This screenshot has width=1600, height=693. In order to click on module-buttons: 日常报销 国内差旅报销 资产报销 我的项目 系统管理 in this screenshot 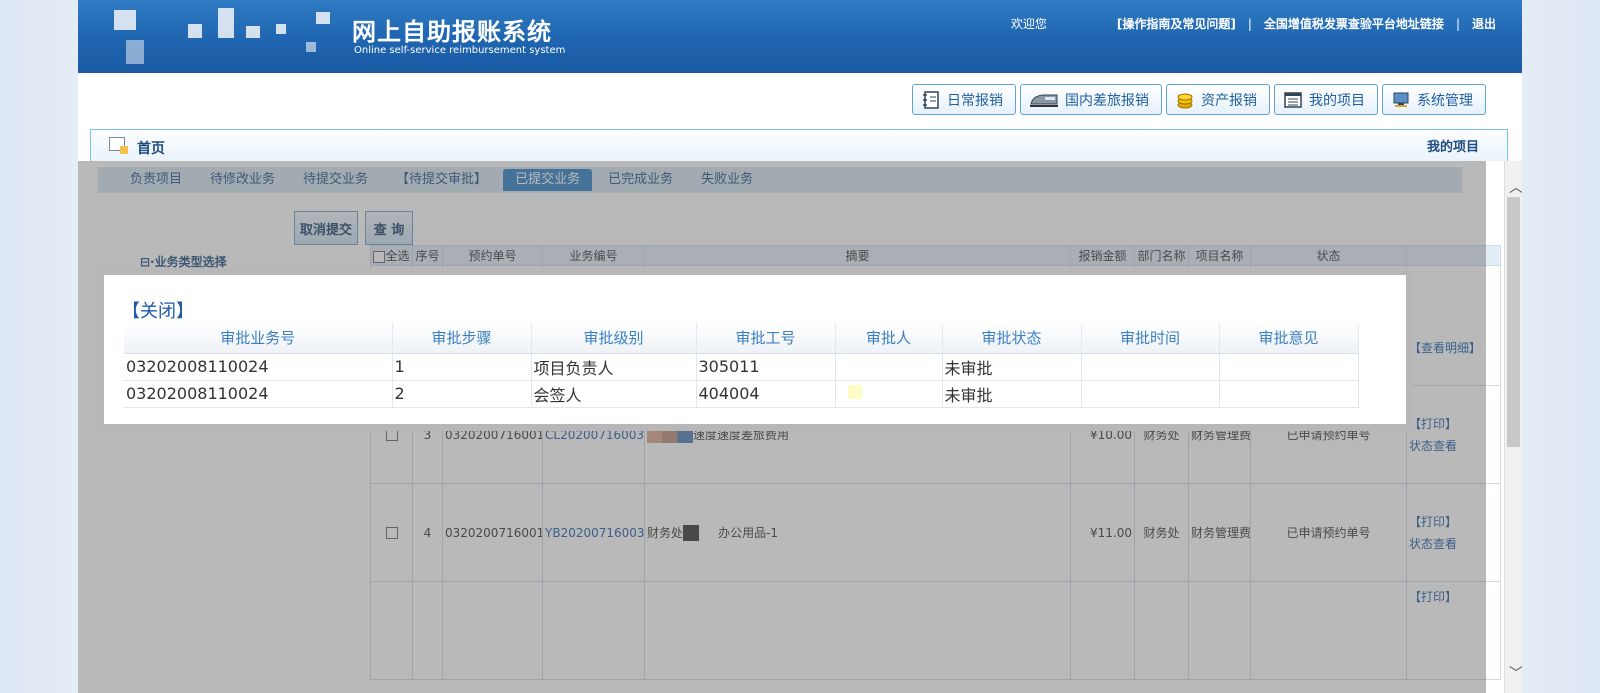, I will do `click(1199, 99)`.